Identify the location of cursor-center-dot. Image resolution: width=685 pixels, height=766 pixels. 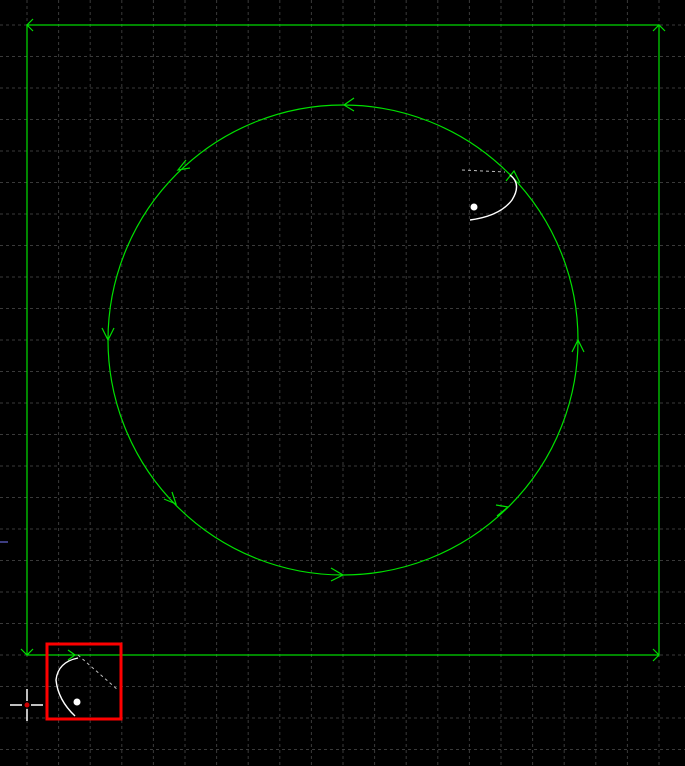
(27, 705).